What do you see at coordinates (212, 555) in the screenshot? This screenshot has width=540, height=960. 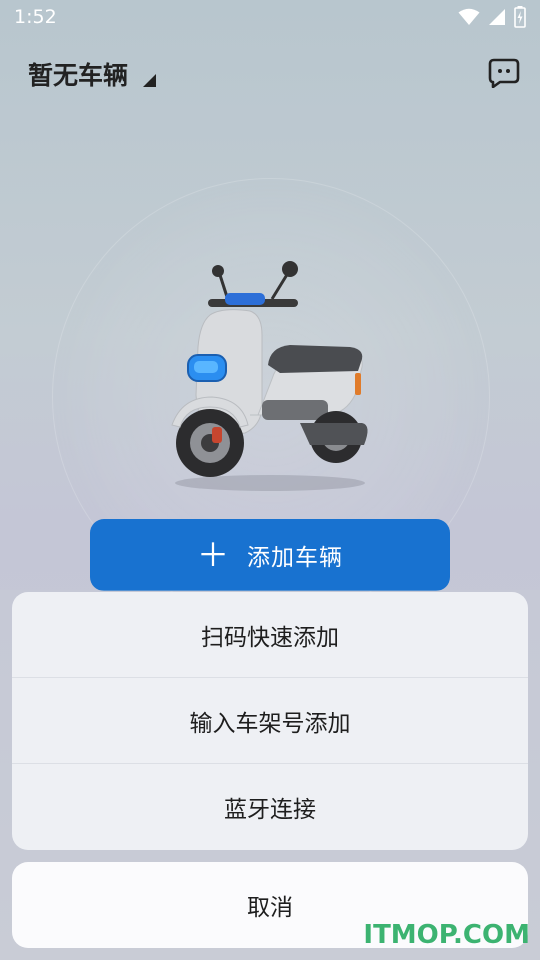 I see `plus-icon: ＋` at bounding box center [212, 555].